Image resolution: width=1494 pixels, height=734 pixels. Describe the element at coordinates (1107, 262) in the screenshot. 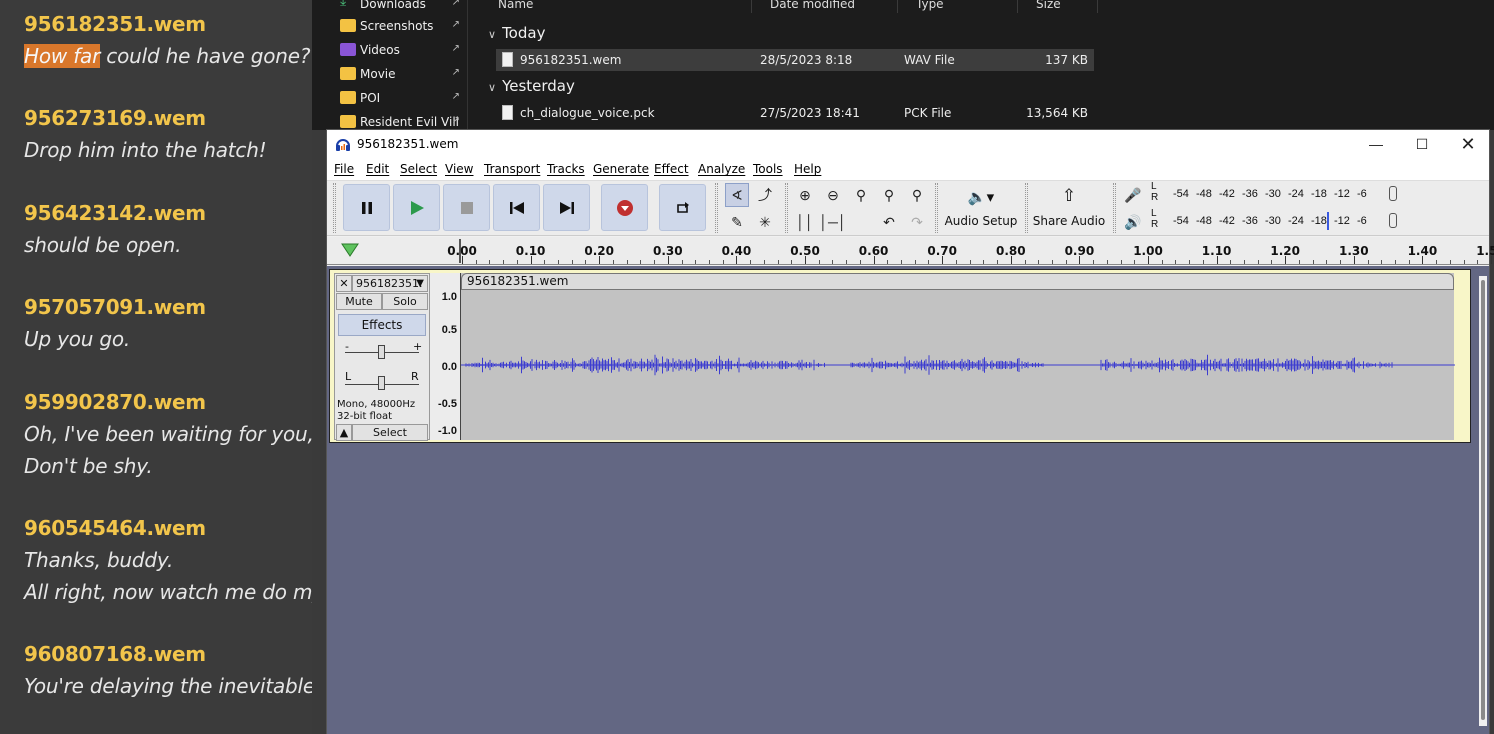

I see `ruler-minor-tick` at that location.